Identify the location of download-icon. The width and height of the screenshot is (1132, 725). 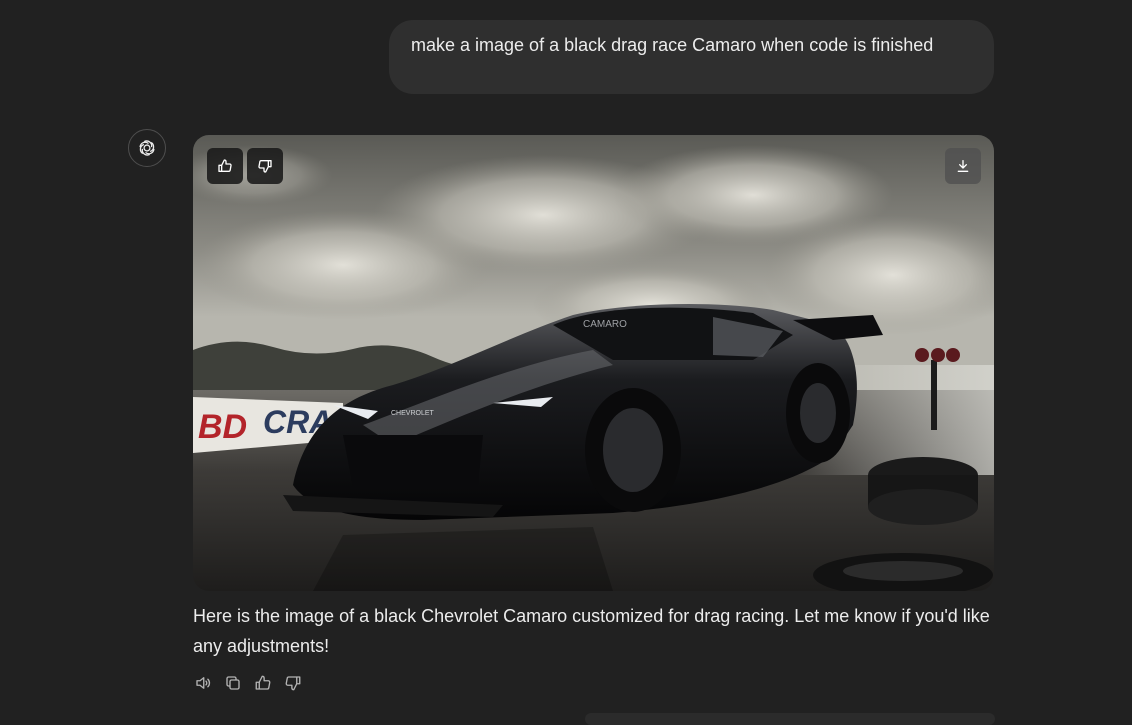
(963, 166).